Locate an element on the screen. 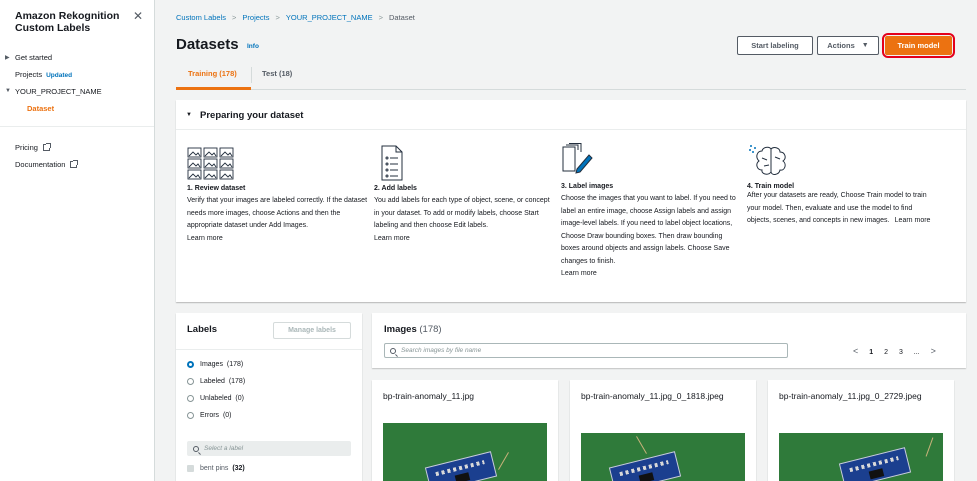 The image size is (977, 481). filter-errors: Errors (0) is located at coordinates (209, 415).